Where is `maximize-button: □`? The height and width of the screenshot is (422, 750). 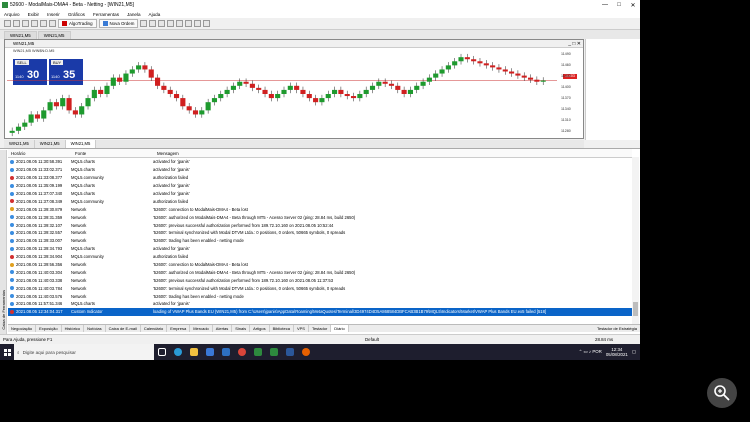 maximize-button: □ is located at coordinates (619, 5).